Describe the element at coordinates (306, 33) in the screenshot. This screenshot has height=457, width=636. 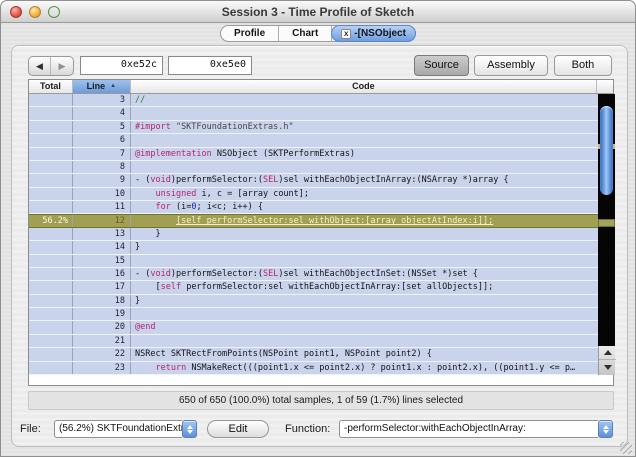
I see `tab-chart: Chart` at that location.